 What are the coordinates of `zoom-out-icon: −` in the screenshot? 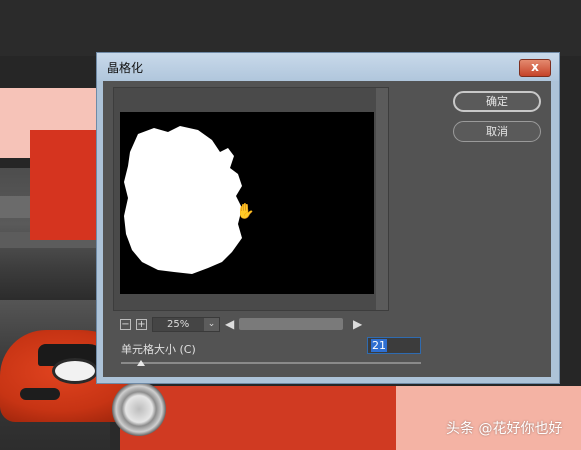 It's located at (125, 324).